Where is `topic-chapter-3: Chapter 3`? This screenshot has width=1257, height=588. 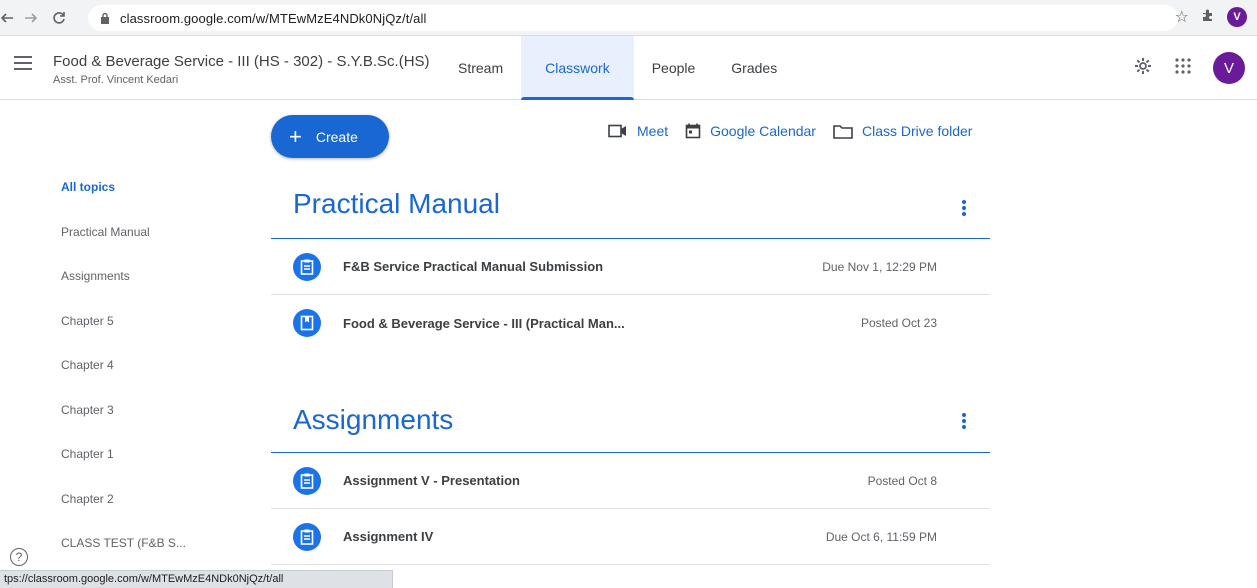
topic-chapter-3: Chapter 3 is located at coordinates (123, 423).